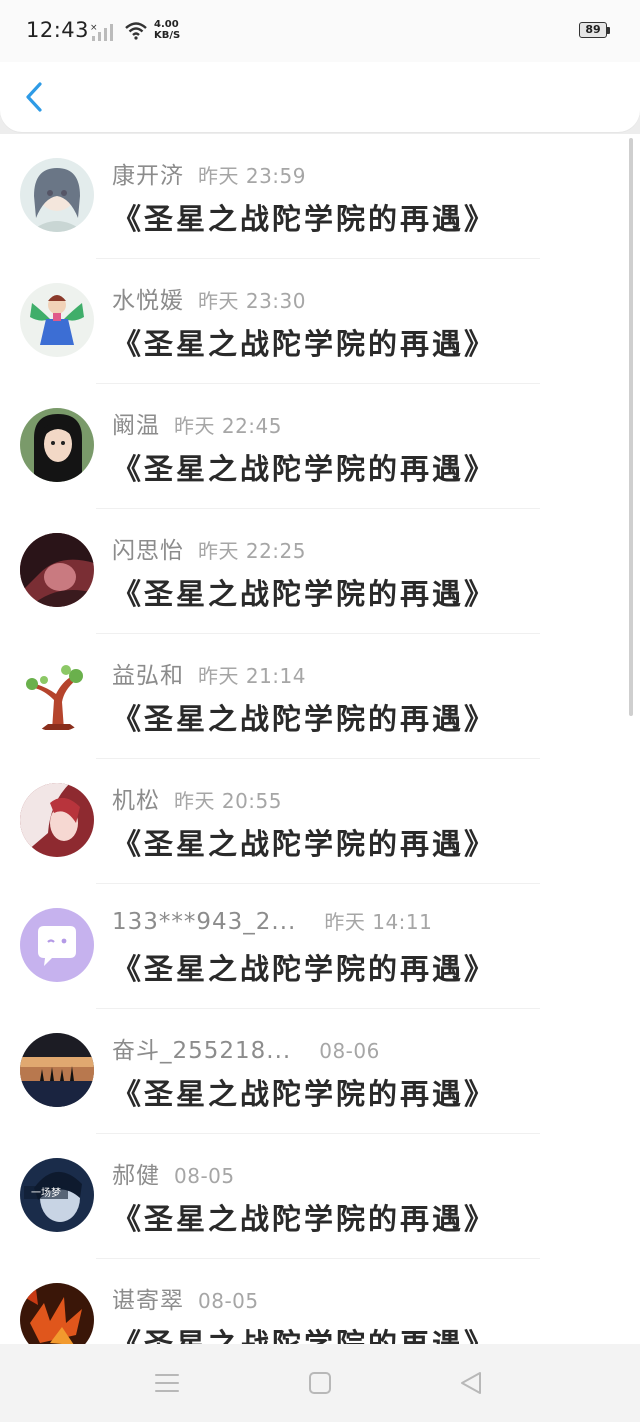  What do you see at coordinates (46, 1192) in the screenshot?
I see `avatar-badge-text: 一场梦` at bounding box center [46, 1192].